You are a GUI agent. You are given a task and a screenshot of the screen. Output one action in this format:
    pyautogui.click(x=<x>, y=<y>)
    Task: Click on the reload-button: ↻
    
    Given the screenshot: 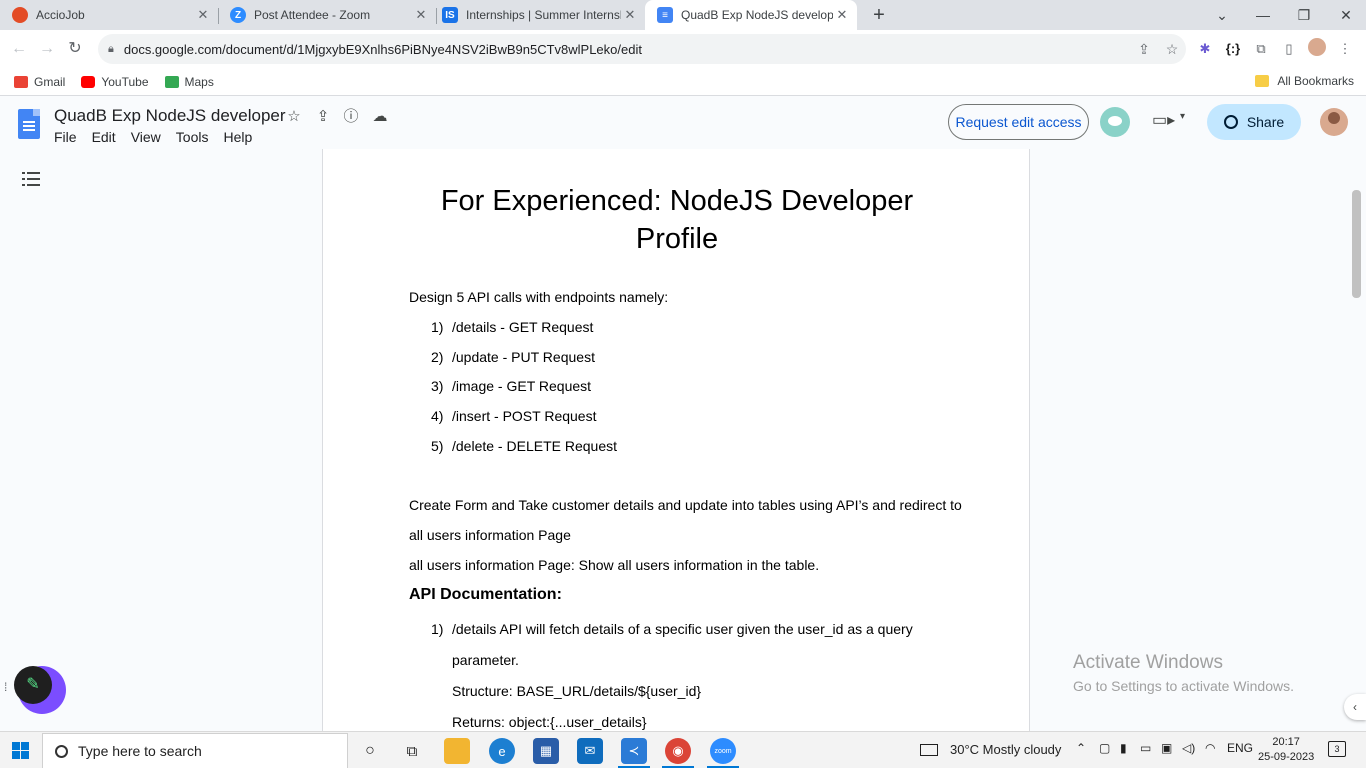 What is the action you would take?
    pyautogui.click(x=75, y=49)
    